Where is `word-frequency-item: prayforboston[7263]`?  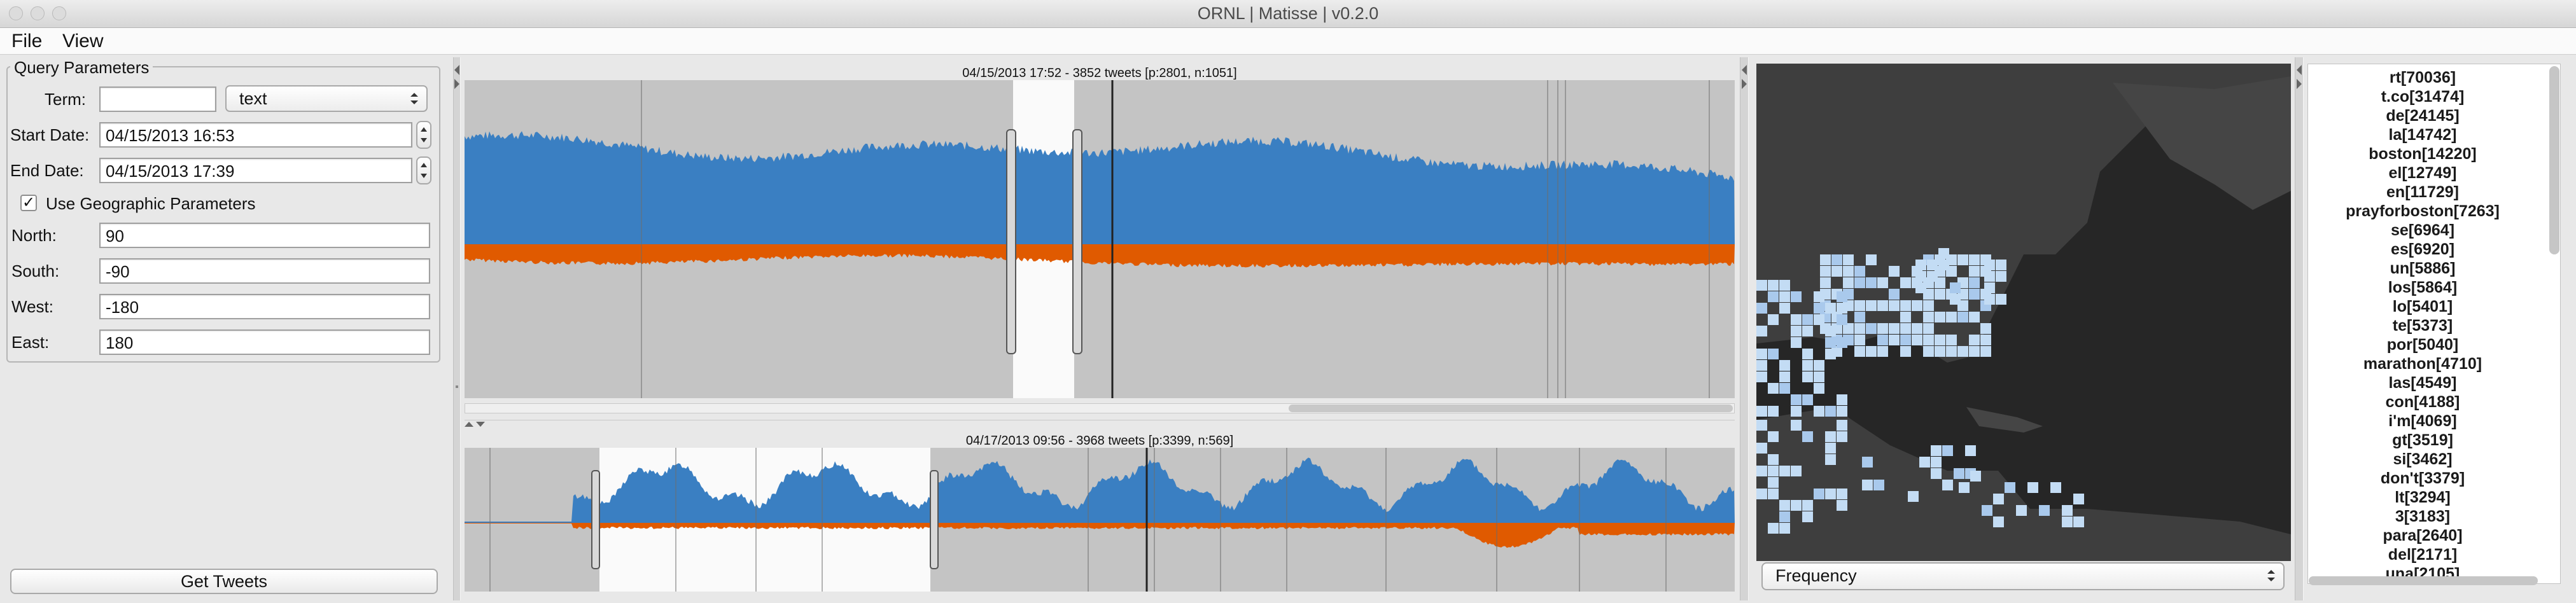 word-frequency-item: prayforboston[7263] is located at coordinates (2422, 211).